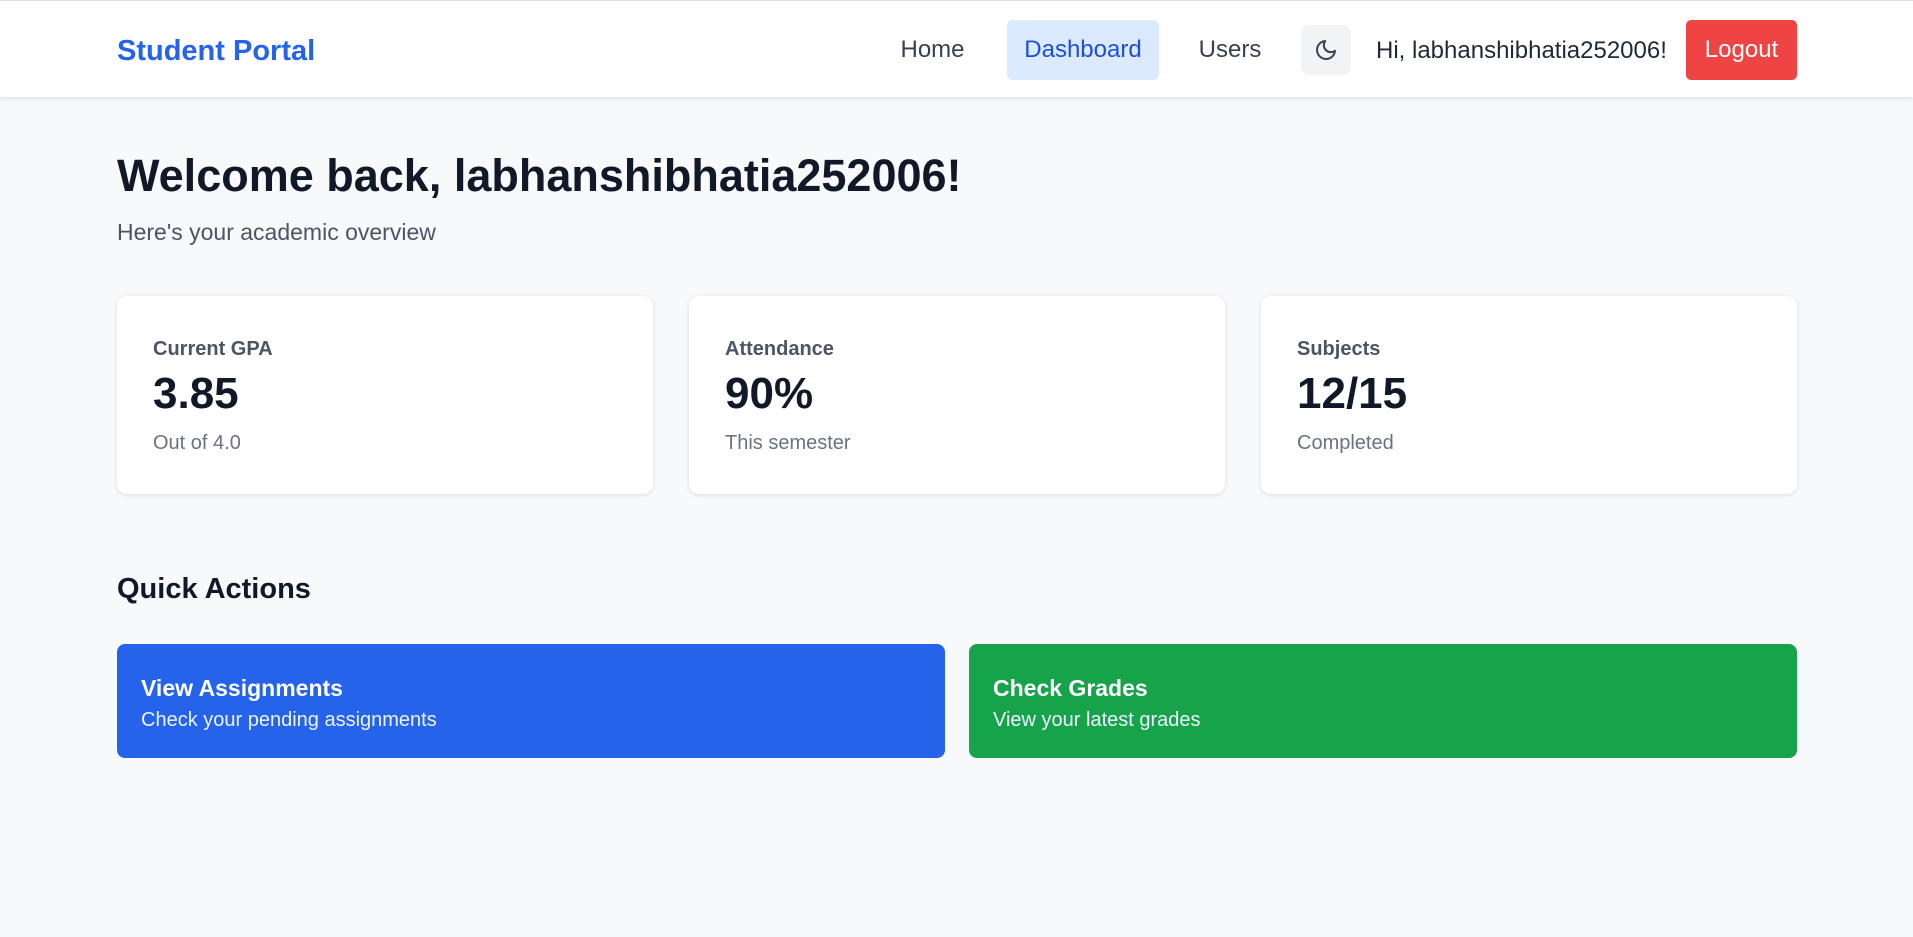 Image resolution: width=1913 pixels, height=937 pixels. Describe the element at coordinates (1529, 395) in the screenshot. I see `stat-card-subjects: Subjects 12/15 Completed` at that location.